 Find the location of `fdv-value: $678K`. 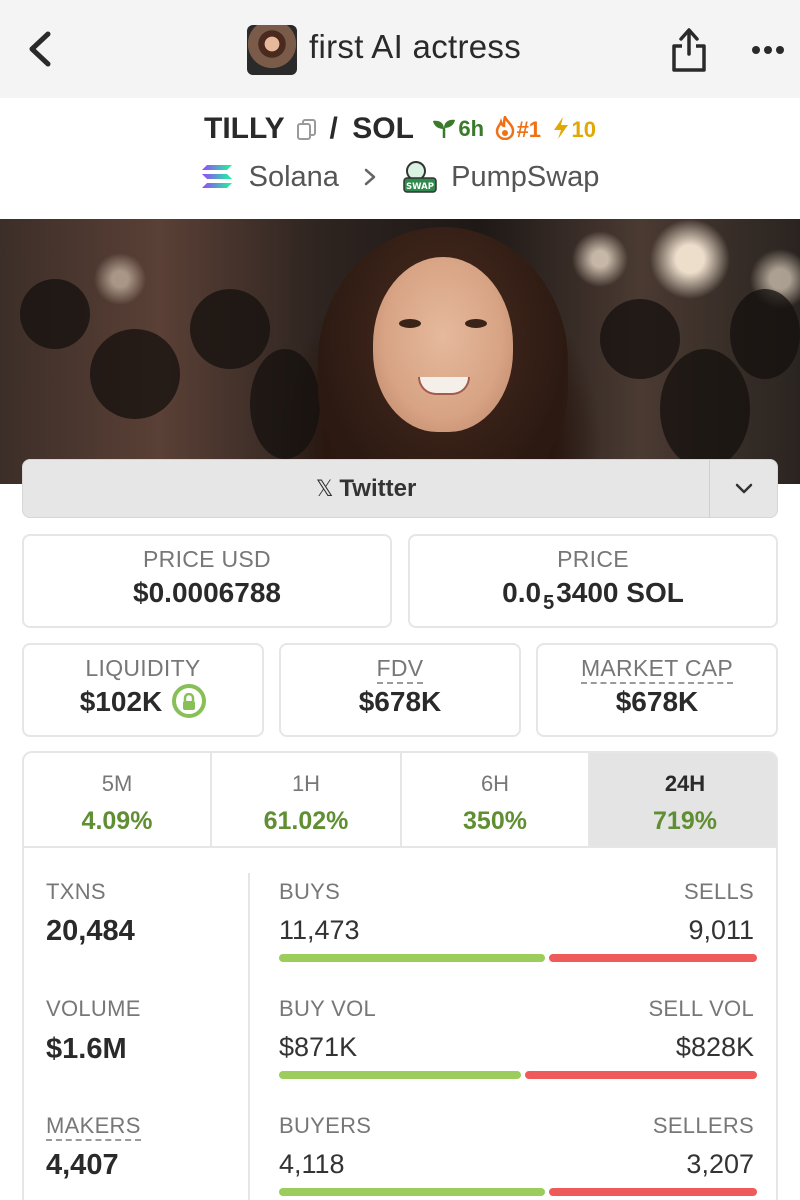

fdv-value: $678K is located at coordinates (400, 701).